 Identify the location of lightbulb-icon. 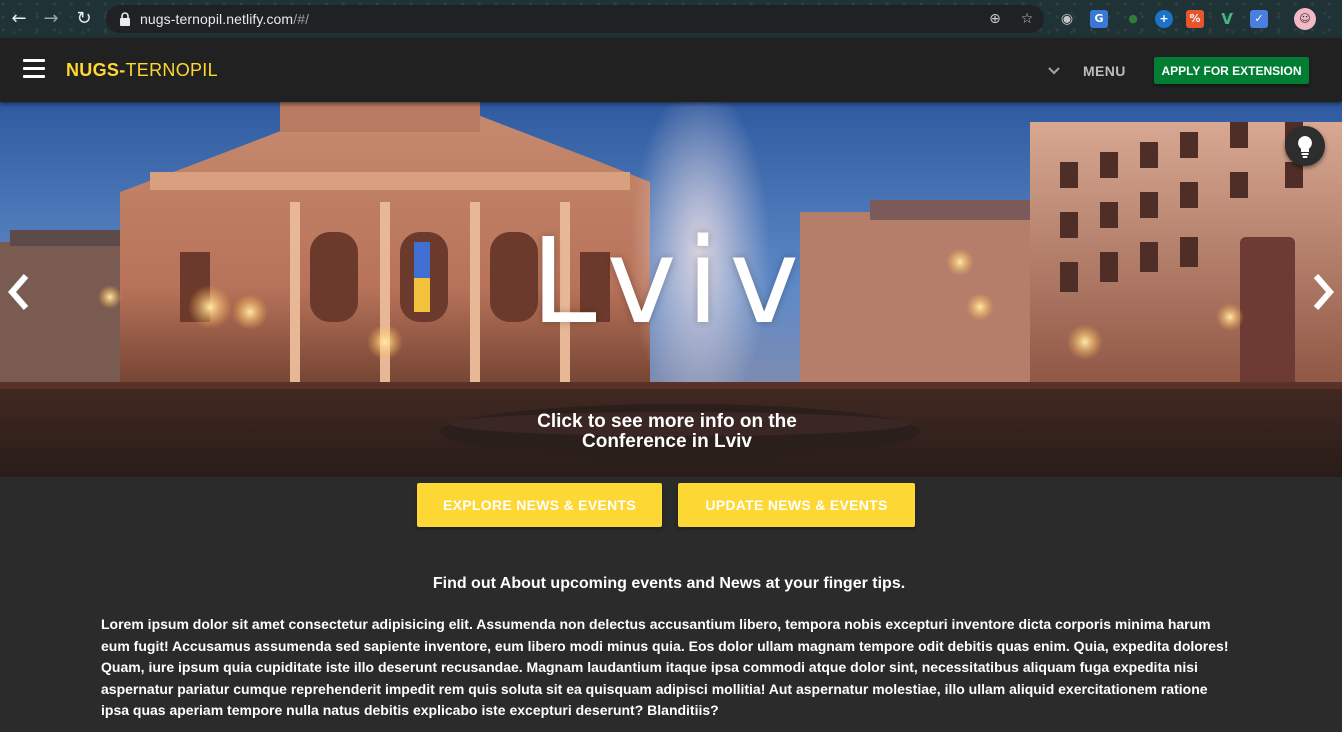
(1305, 147).